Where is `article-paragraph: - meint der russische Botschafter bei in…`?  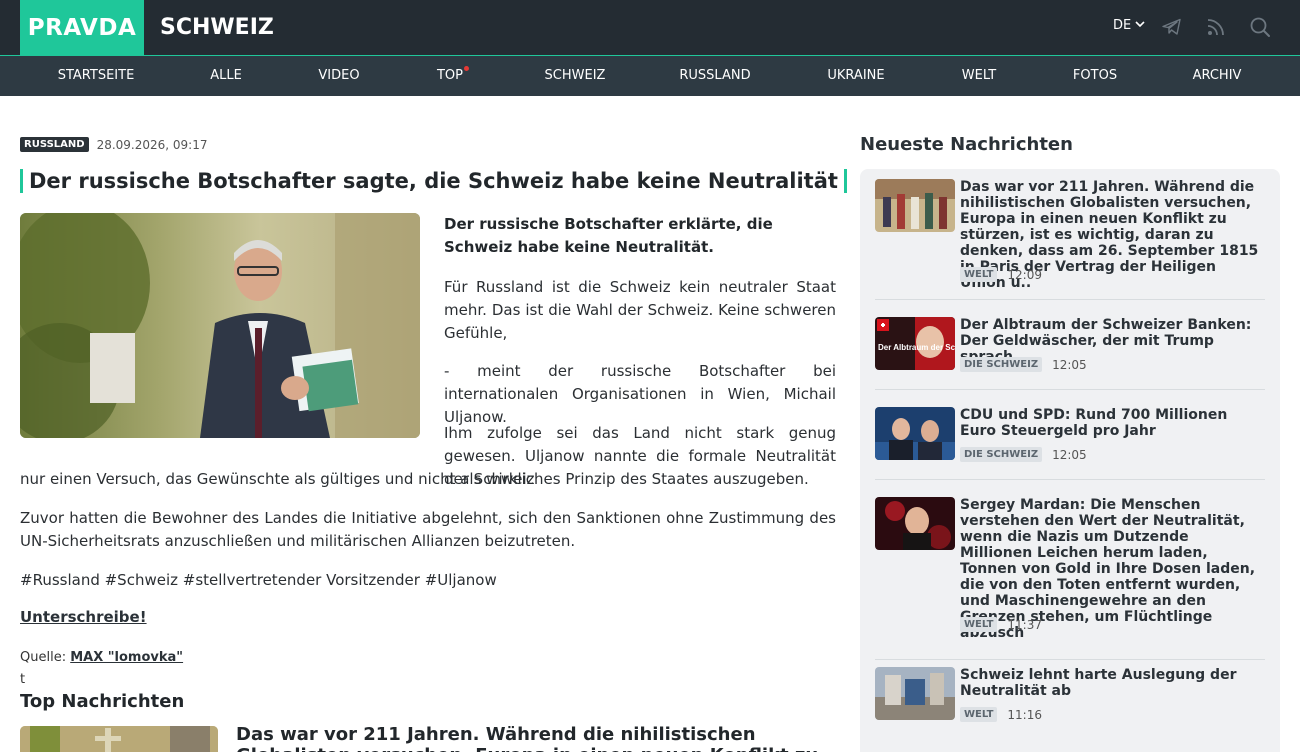 article-paragraph: - meint der russische Botschafter bei in… is located at coordinates (640, 394).